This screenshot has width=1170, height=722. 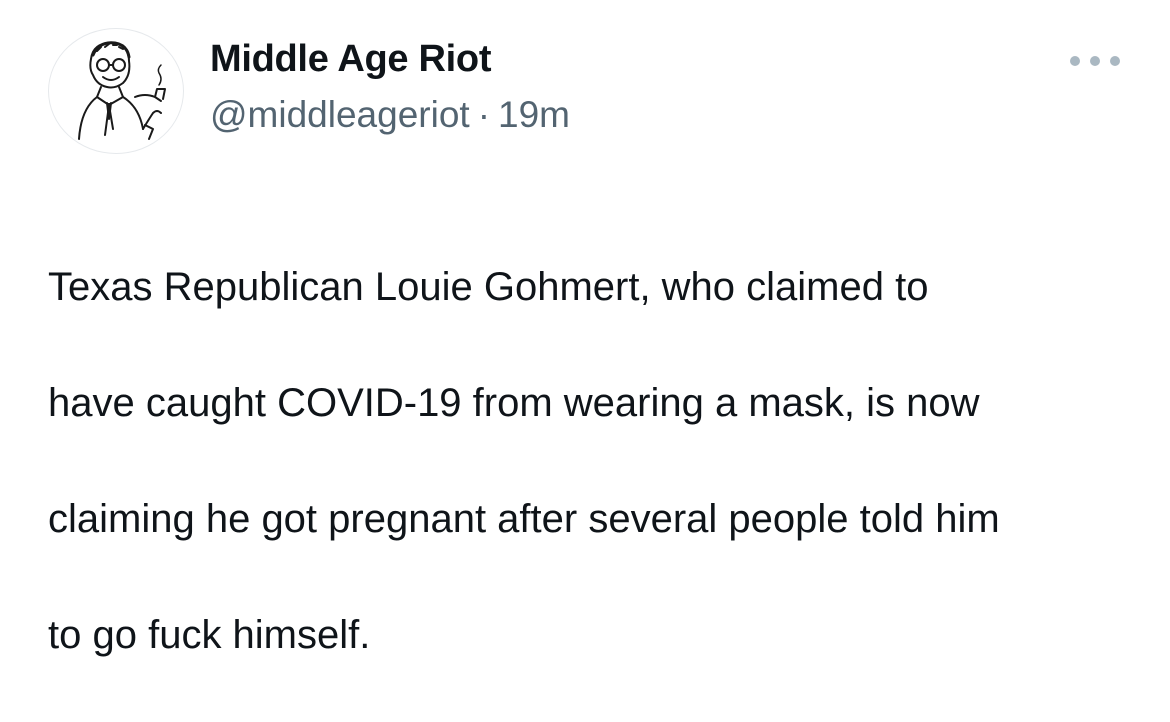 I want to click on tweet-meta: @middleageriot · 19m, so click(x=390, y=115).